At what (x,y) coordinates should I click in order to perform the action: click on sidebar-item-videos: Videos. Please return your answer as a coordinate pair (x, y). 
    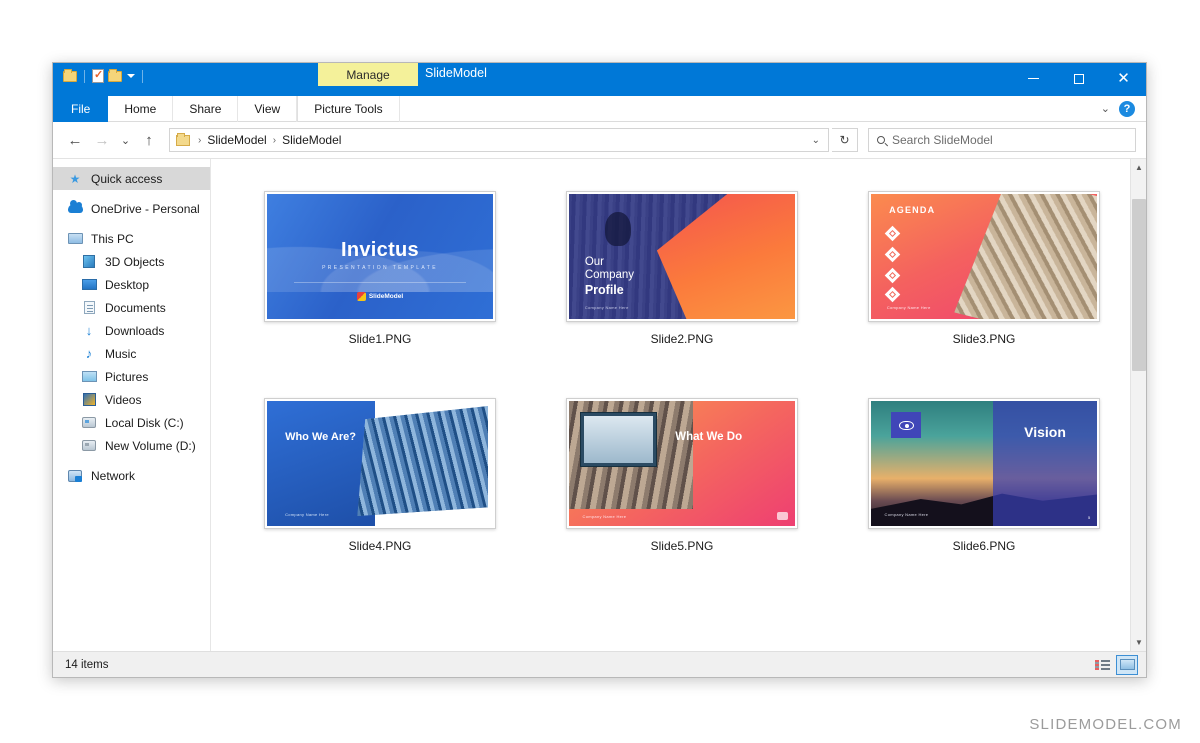
    Looking at the image, I should click on (131, 399).